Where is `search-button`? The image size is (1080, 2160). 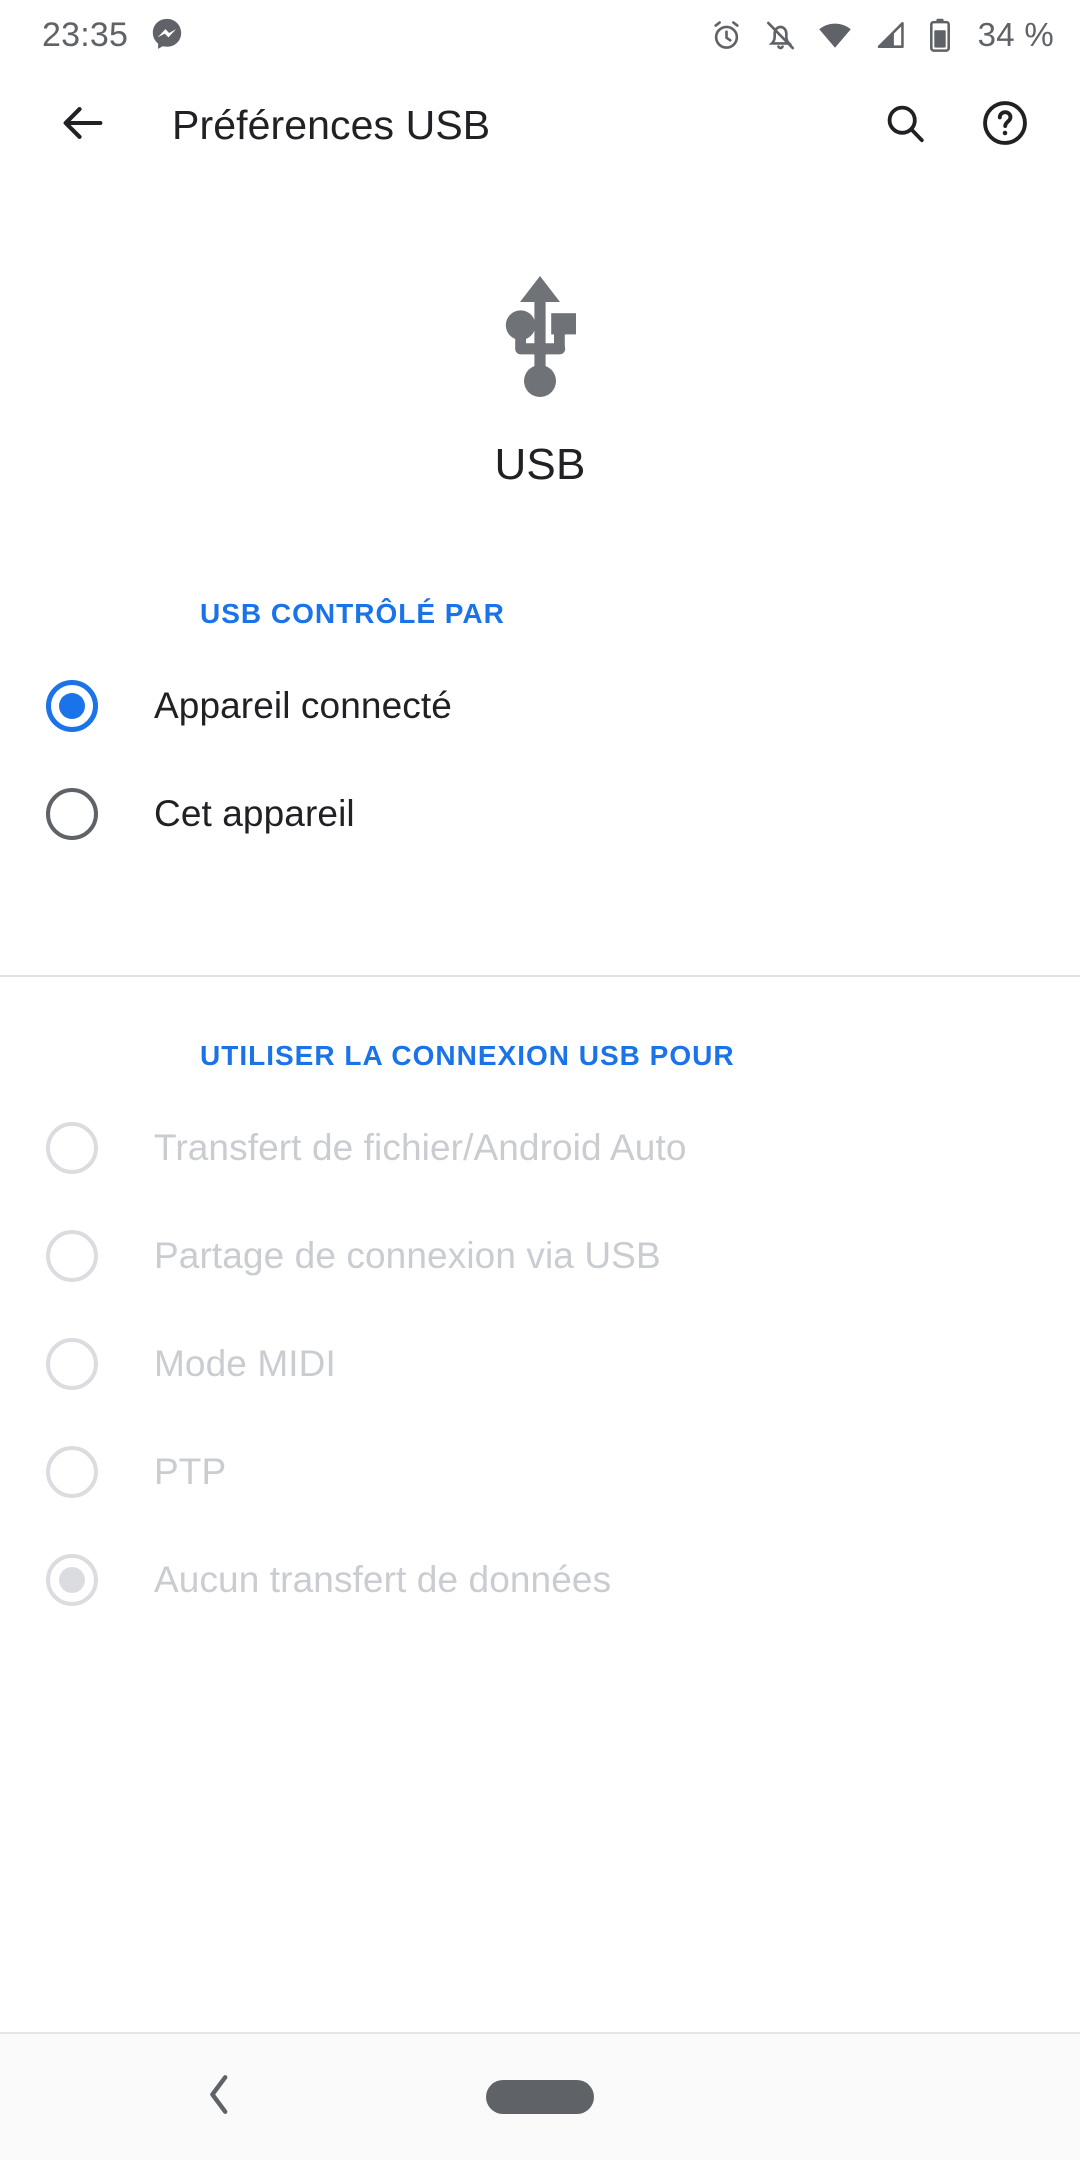 search-button is located at coordinates (905, 125).